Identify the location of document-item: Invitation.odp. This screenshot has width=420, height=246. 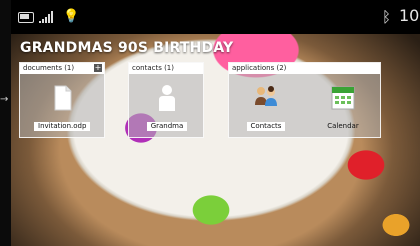
(62, 107).